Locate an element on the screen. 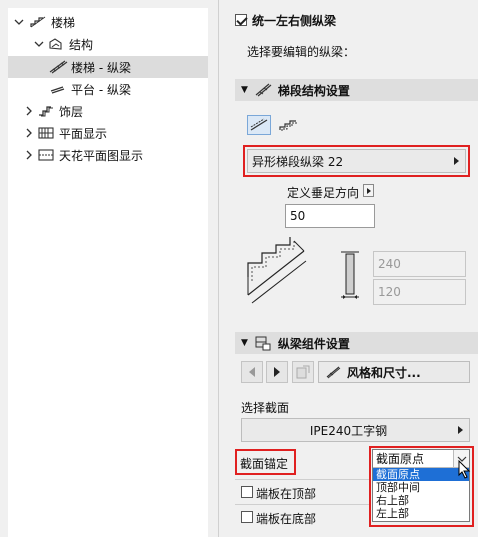 The height and width of the screenshot is (537, 478). right-arrow-icon is located at coordinates (277, 372).